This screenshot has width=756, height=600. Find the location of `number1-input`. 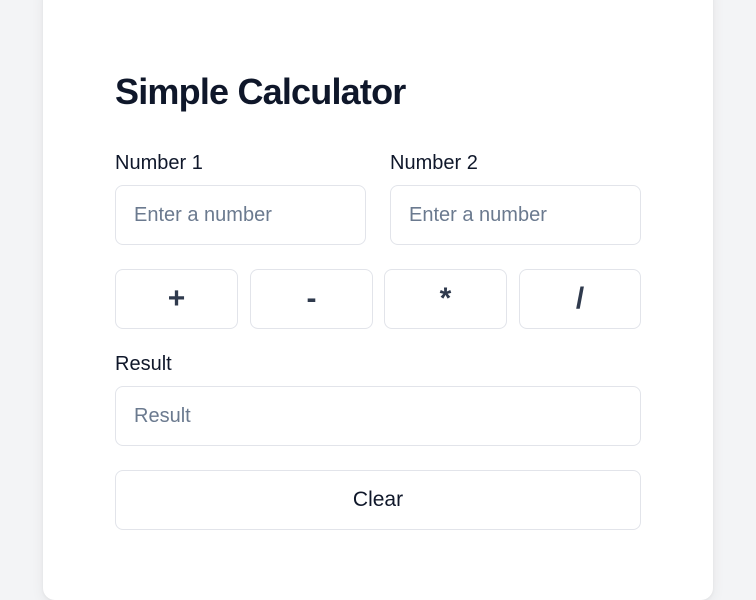

number1-input is located at coordinates (240, 215).